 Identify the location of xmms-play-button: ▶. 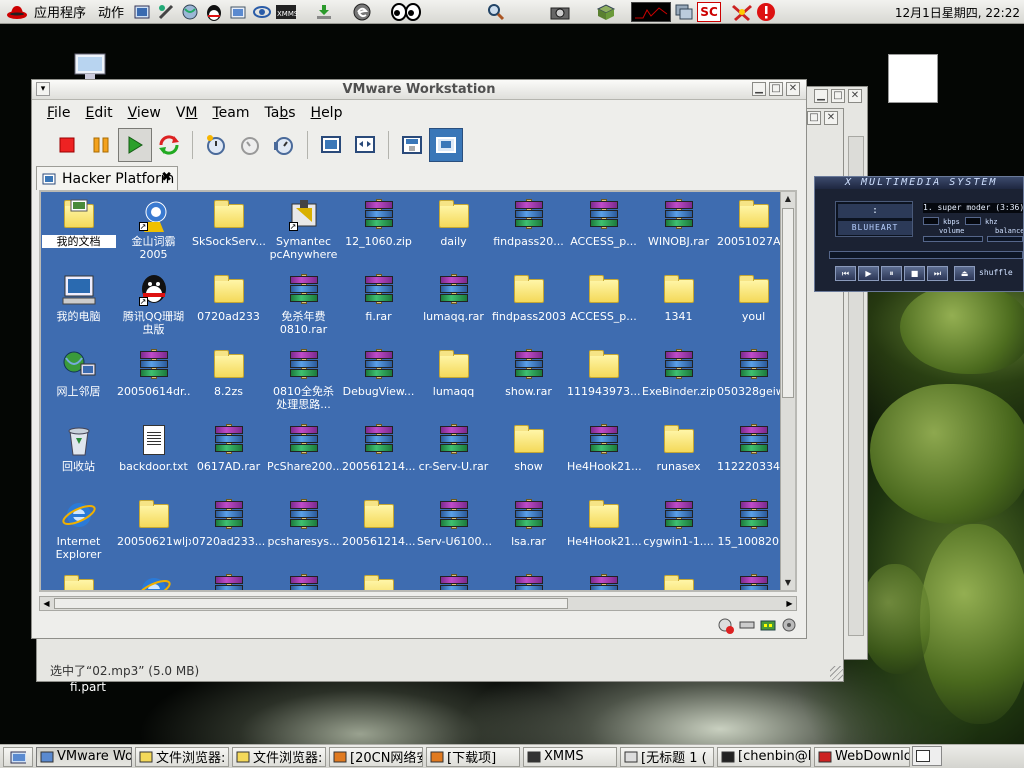
(868, 273).